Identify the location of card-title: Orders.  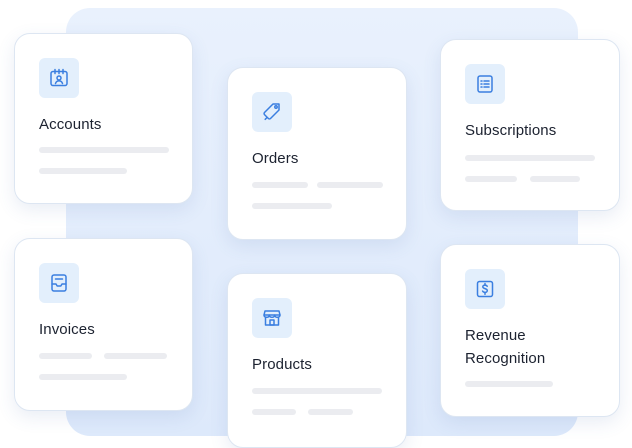
(275, 158).